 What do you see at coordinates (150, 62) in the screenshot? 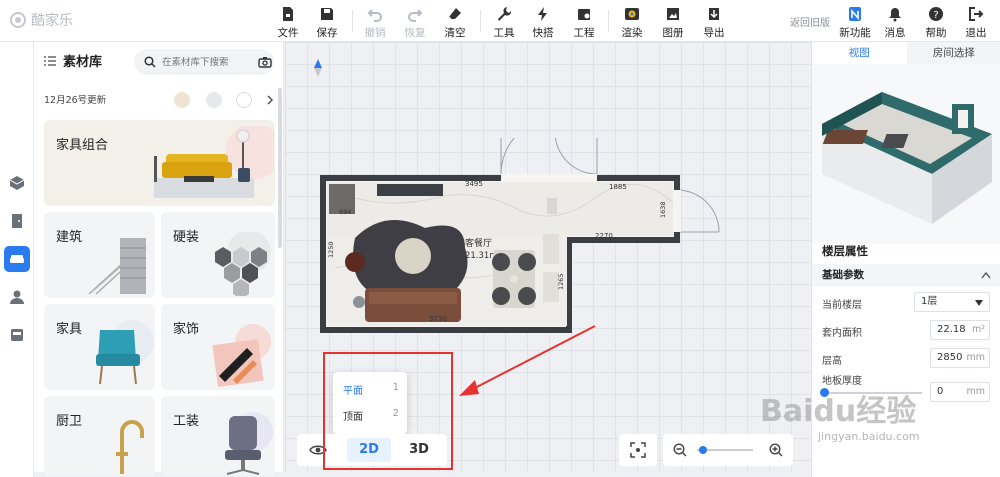
I see `search-icon` at bounding box center [150, 62].